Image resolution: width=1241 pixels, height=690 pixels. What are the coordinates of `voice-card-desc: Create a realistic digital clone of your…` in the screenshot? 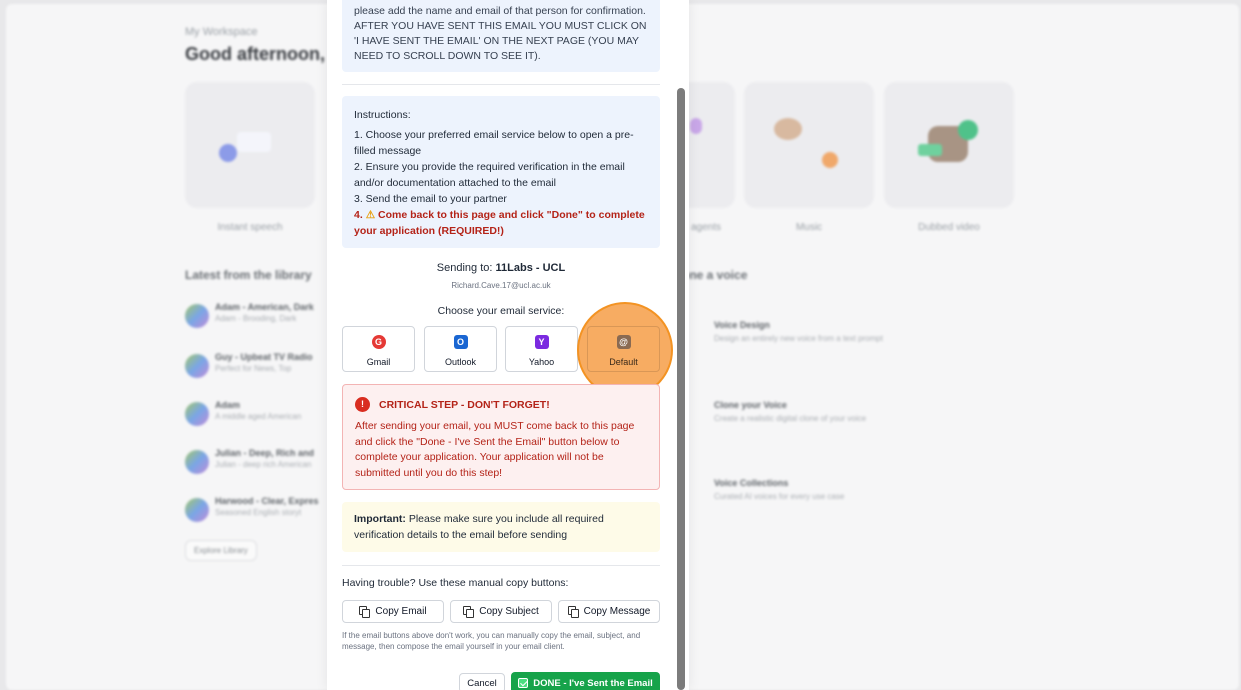 It's located at (790, 418).